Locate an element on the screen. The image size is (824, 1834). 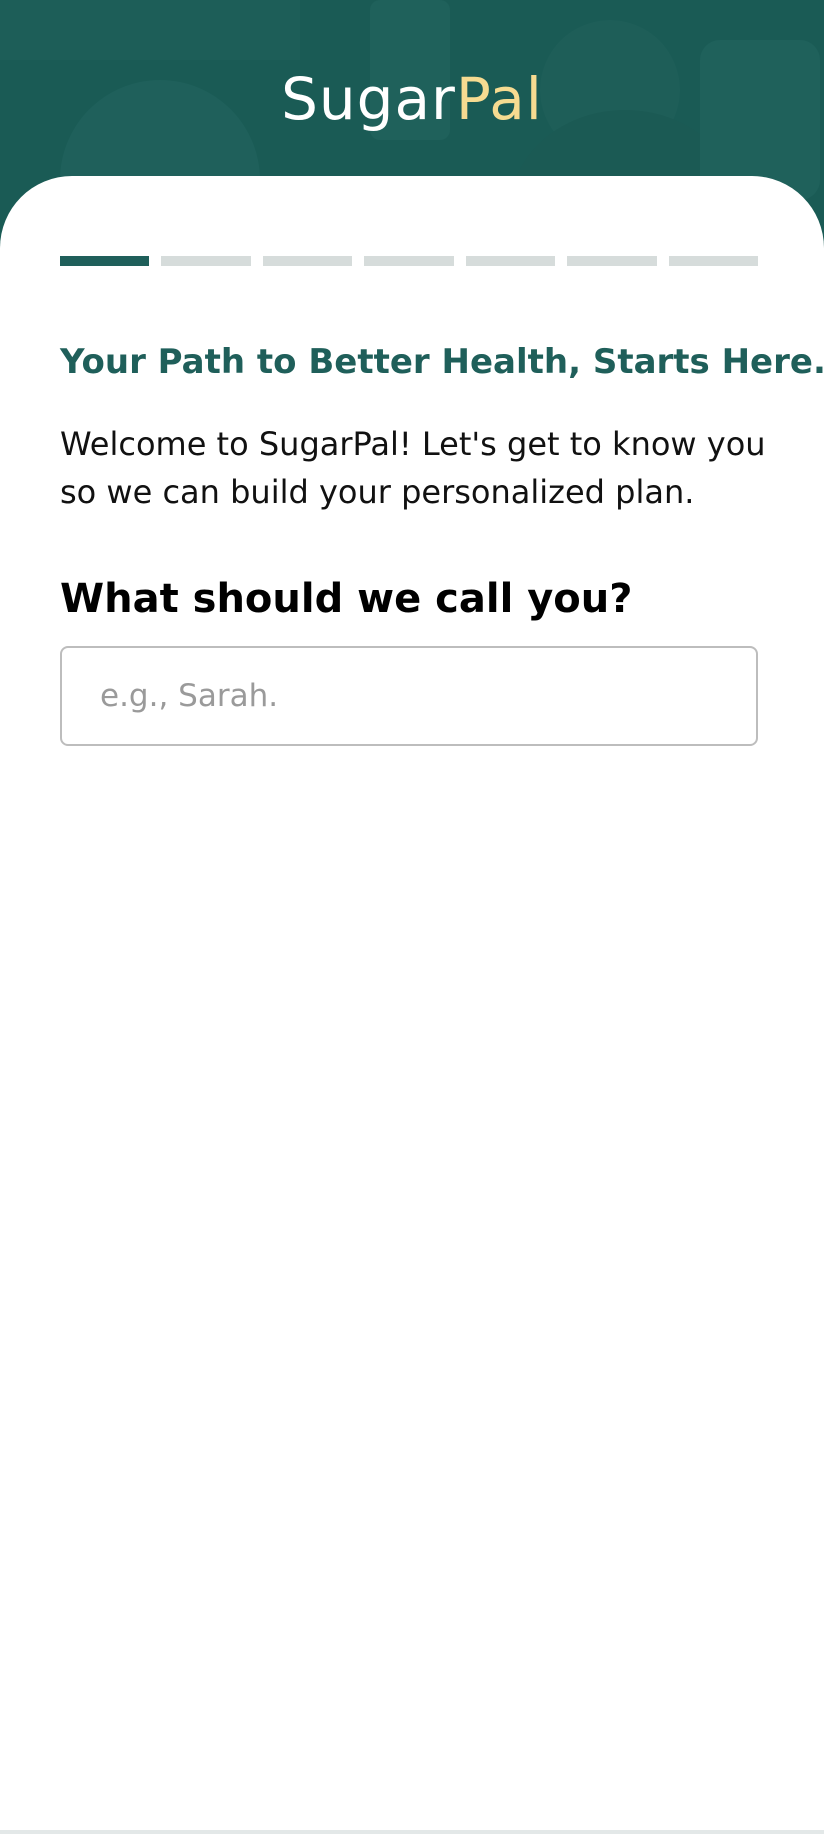
name-question-label: What should we call you? is located at coordinates (346, 599).